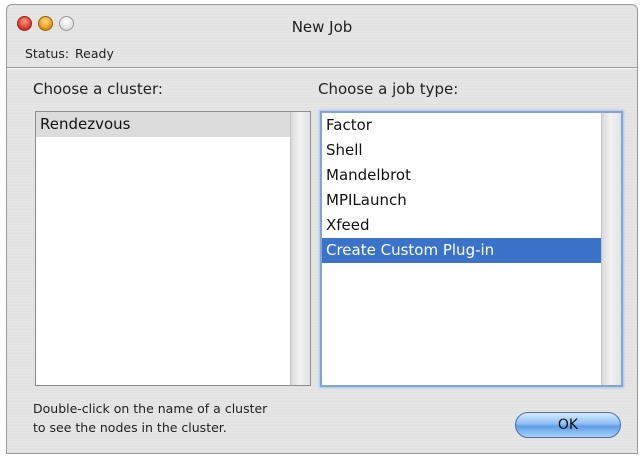 Image resolution: width=643 pixels, height=457 pixels. Describe the element at coordinates (94, 53) in the screenshot. I see `status-value: Ready` at that location.